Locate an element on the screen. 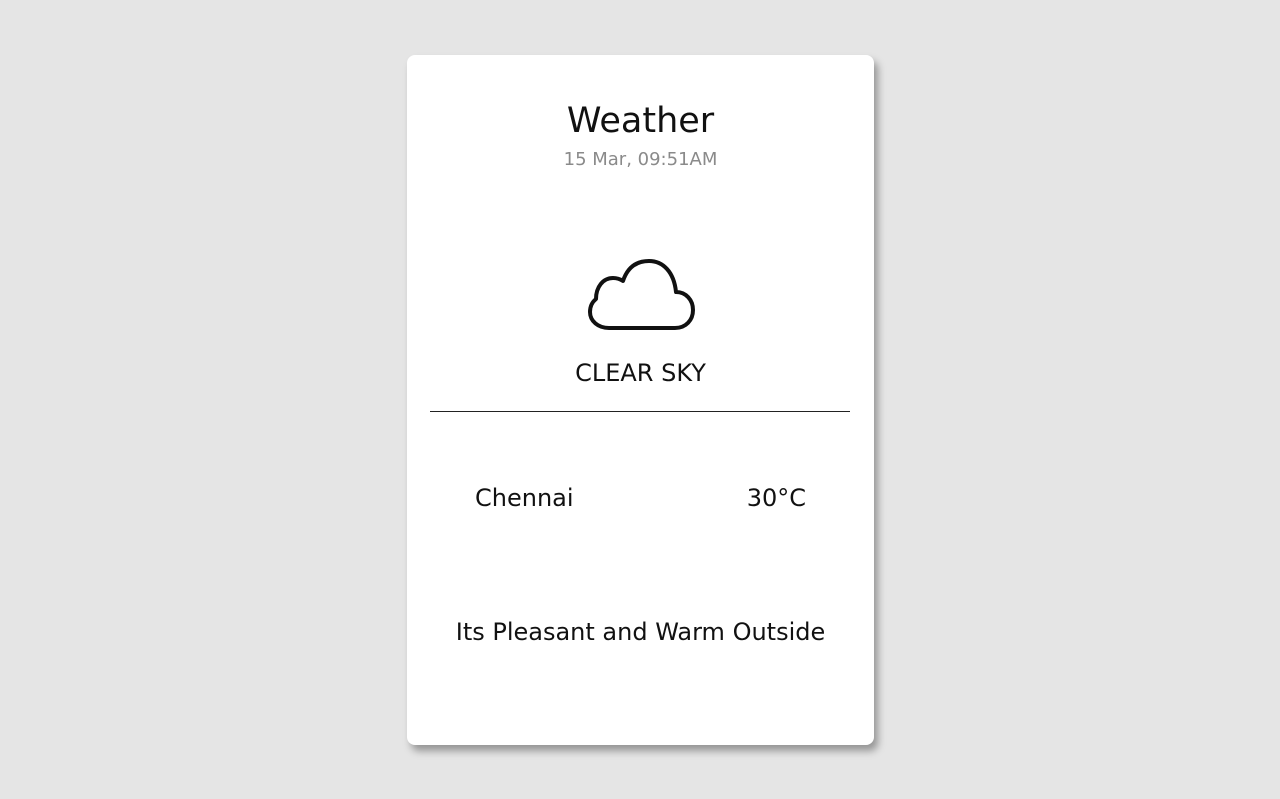 Image resolution: width=1280 pixels, height=799 pixels. datetime-label: 15 Mar, 09:51AM is located at coordinates (640, 159).